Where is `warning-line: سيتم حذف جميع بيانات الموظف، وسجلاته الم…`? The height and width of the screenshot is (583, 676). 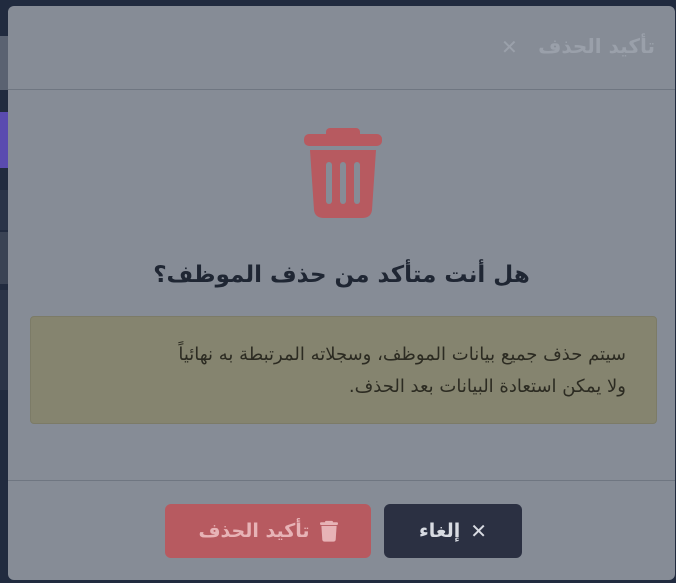 warning-line: سيتم حذف جميع بيانات الموظف، وسجلاته الم… is located at coordinates (402, 354).